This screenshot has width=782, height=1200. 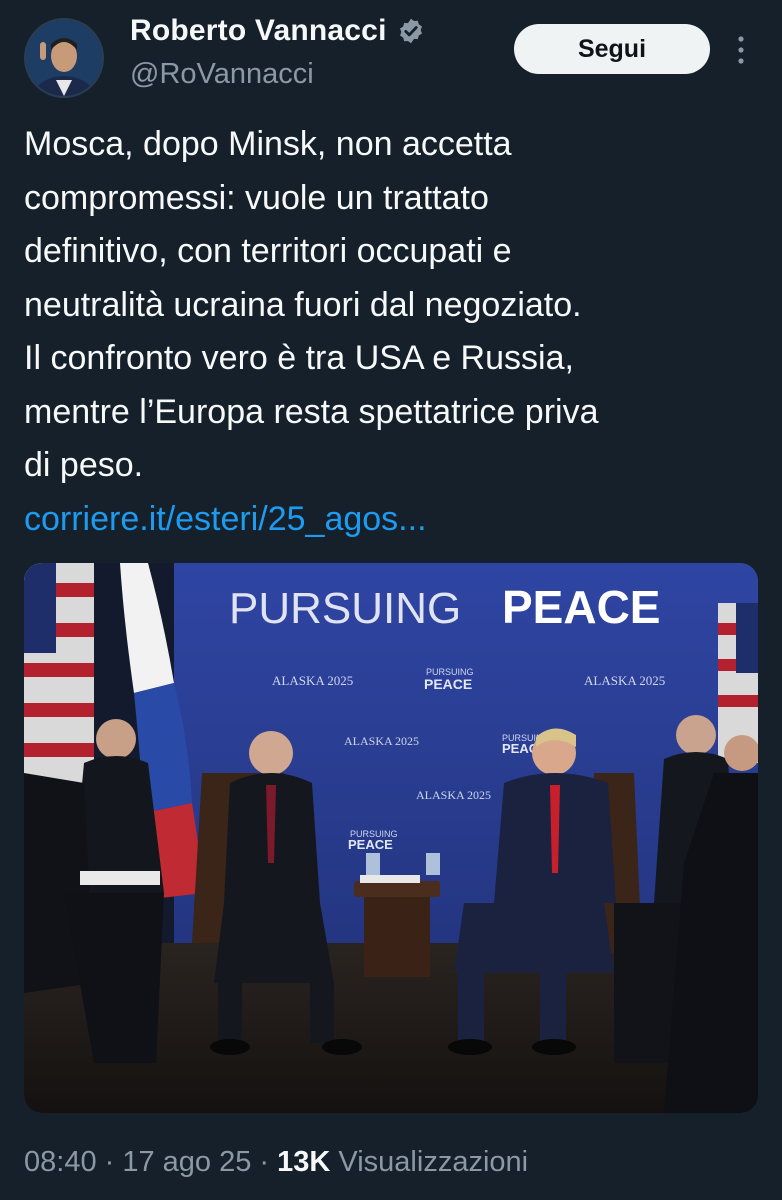 I want to click on tweet-time: 08:40, so click(x=60, y=1162).